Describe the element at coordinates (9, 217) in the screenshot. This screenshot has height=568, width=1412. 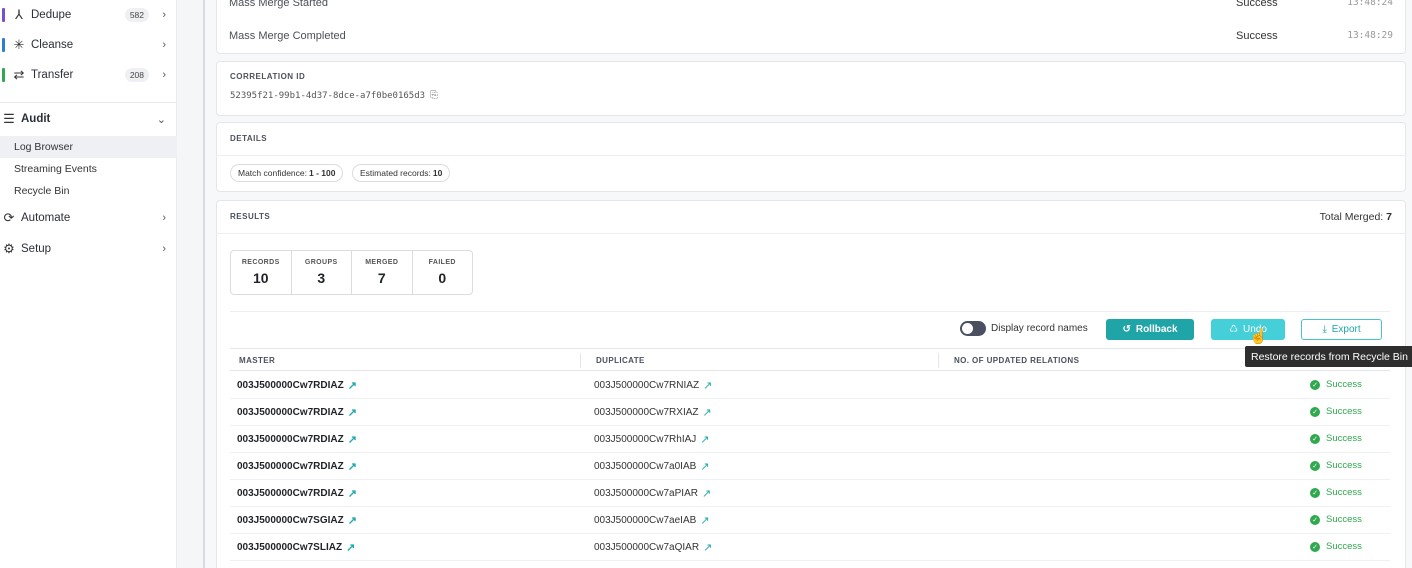
I see `refresh-icon: ⟳` at that location.